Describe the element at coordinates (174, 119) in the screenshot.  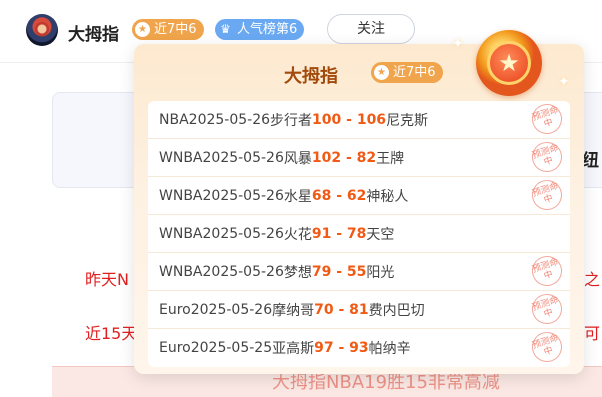
I see `league-label: NBA` at that location.